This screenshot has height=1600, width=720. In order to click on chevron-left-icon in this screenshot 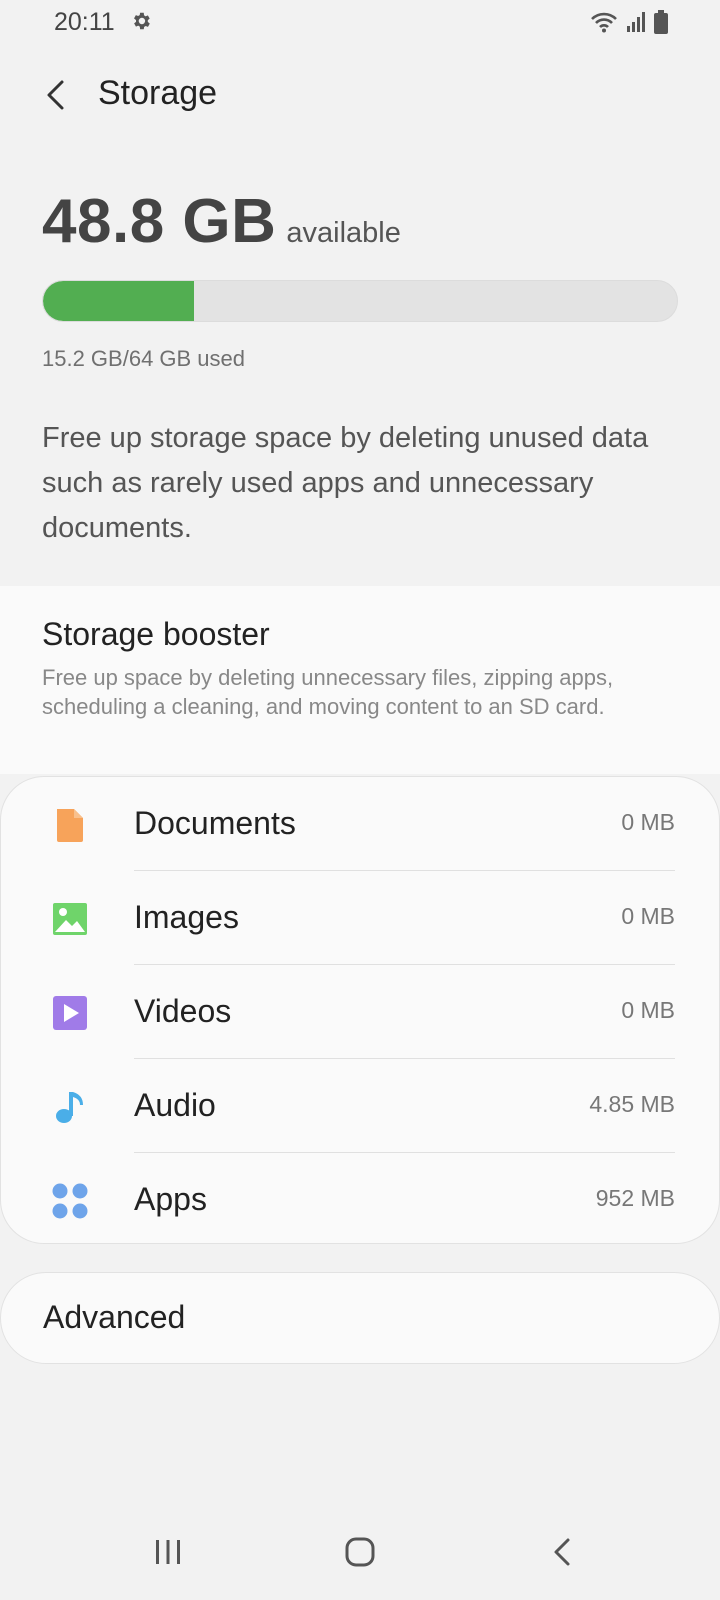, I will do `click(55, 95)`.